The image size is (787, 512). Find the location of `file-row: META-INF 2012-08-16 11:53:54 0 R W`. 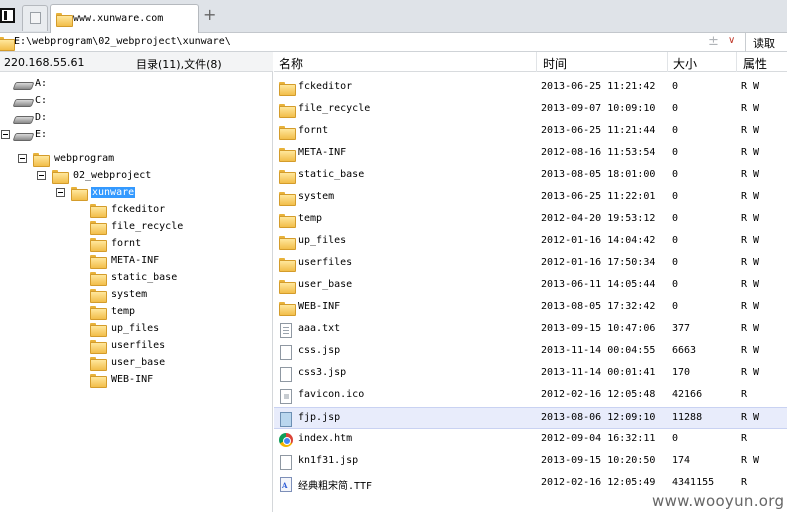

file-row: META-INF 2012-08-16 11:53:54 0 R W is located at coordinates (530, 154).